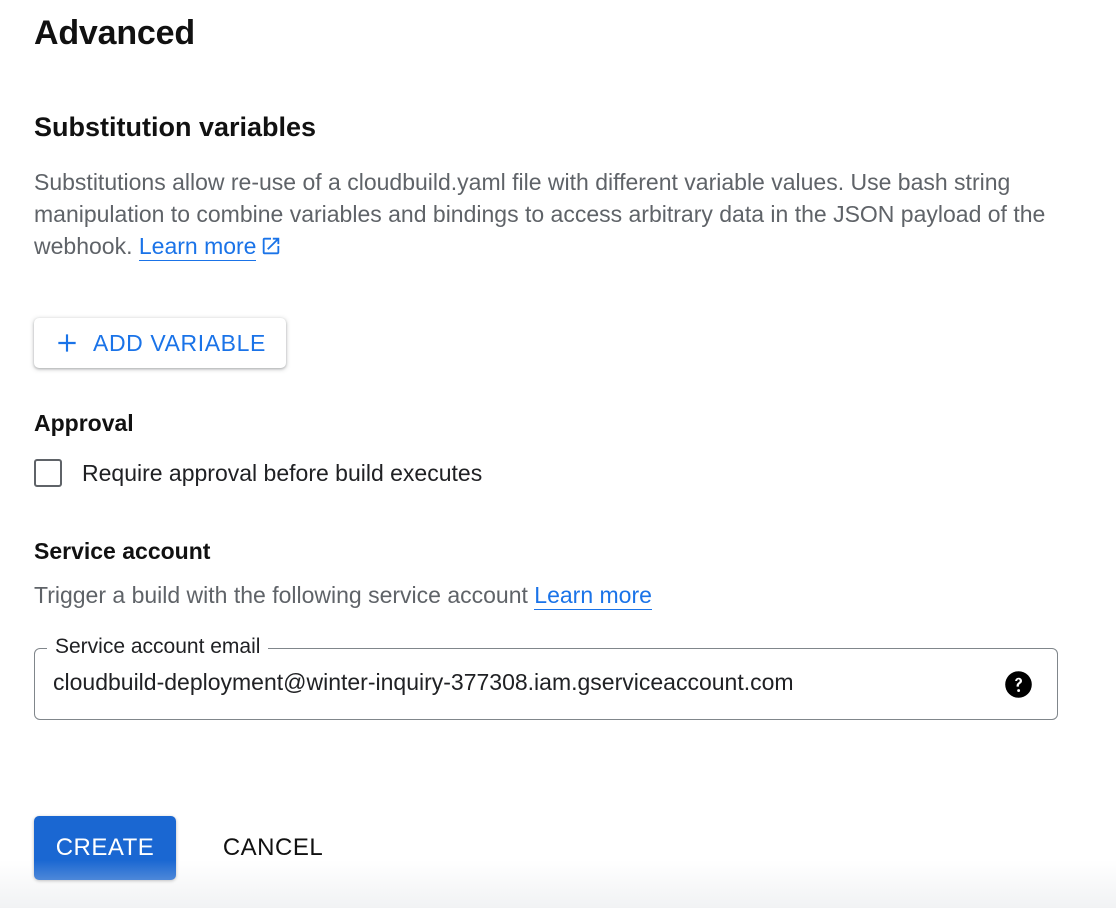 The image size is (1116, 908). I want to click on page-title: Advanced, so click(114, 33).